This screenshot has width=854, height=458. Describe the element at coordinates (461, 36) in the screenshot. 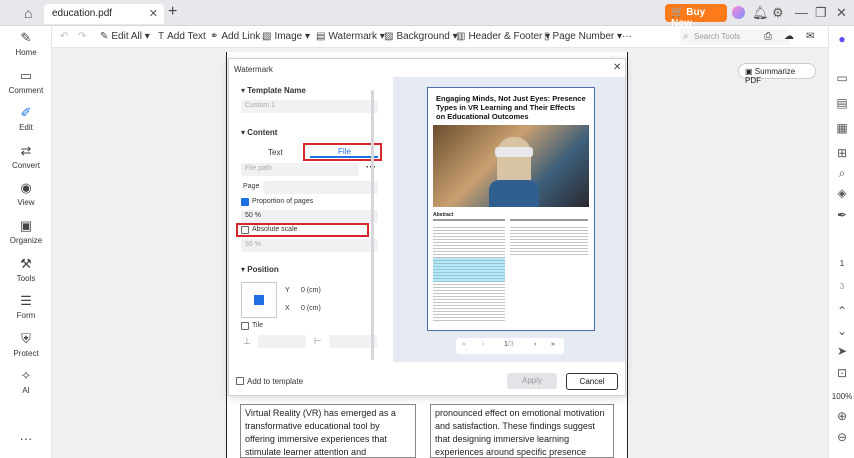

I see `header-footer-icon: ▥` at that location.